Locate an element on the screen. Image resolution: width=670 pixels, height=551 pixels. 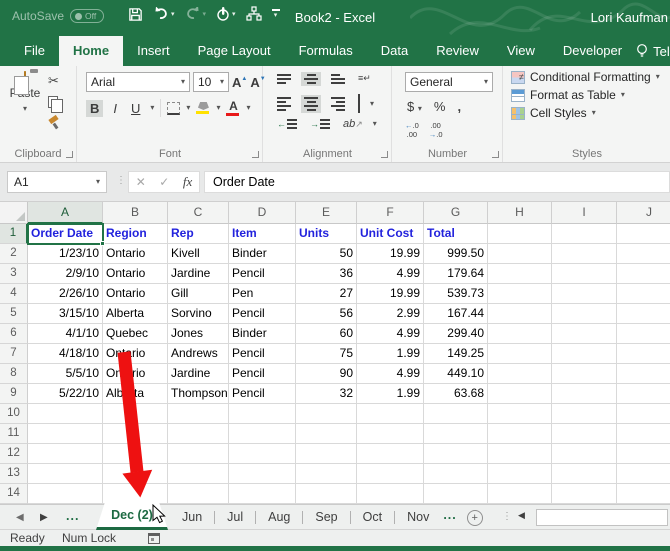
styles-item-format-as-table: Format as Table ▾ is located at coordinates (590, 95).